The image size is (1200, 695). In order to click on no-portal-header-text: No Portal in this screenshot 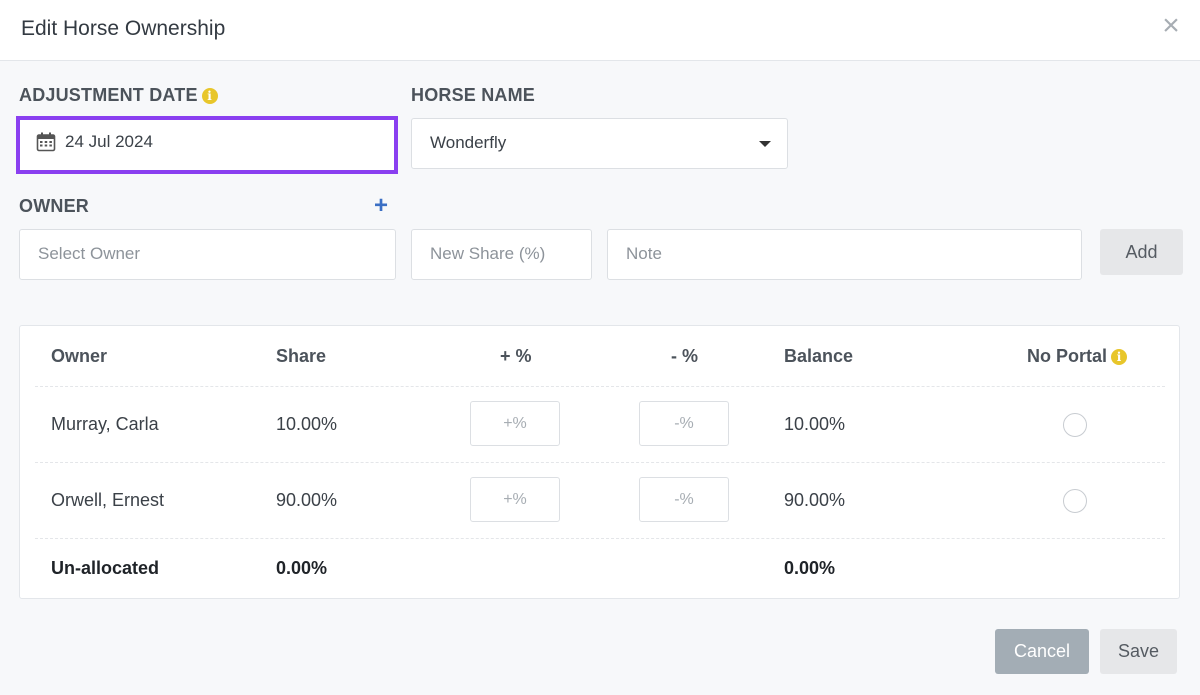, I will do `click(1067, 356)`.